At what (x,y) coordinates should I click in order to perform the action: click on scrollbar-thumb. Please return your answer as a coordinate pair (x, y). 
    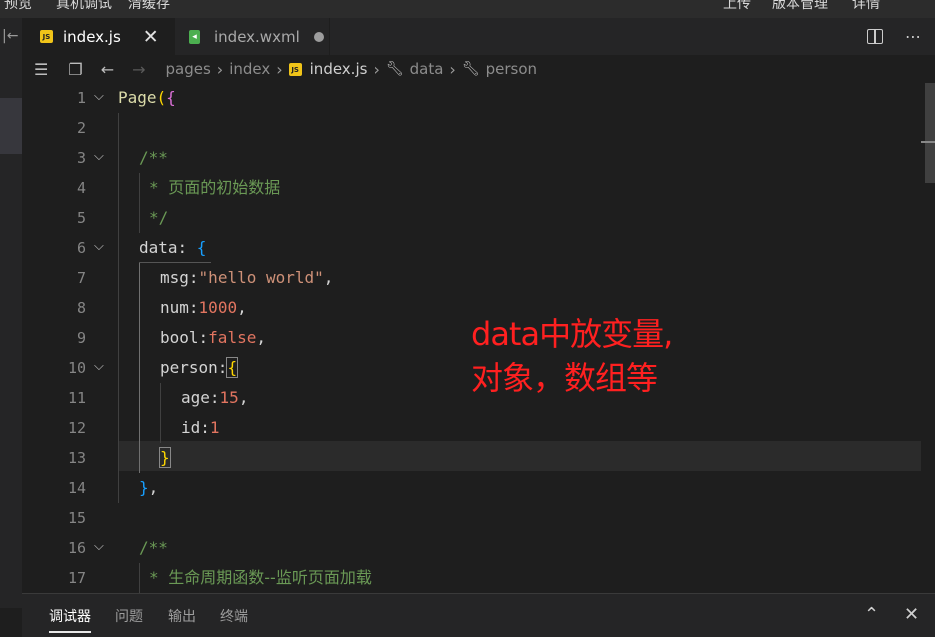
    Looking at the image, I should click on (930, 133).